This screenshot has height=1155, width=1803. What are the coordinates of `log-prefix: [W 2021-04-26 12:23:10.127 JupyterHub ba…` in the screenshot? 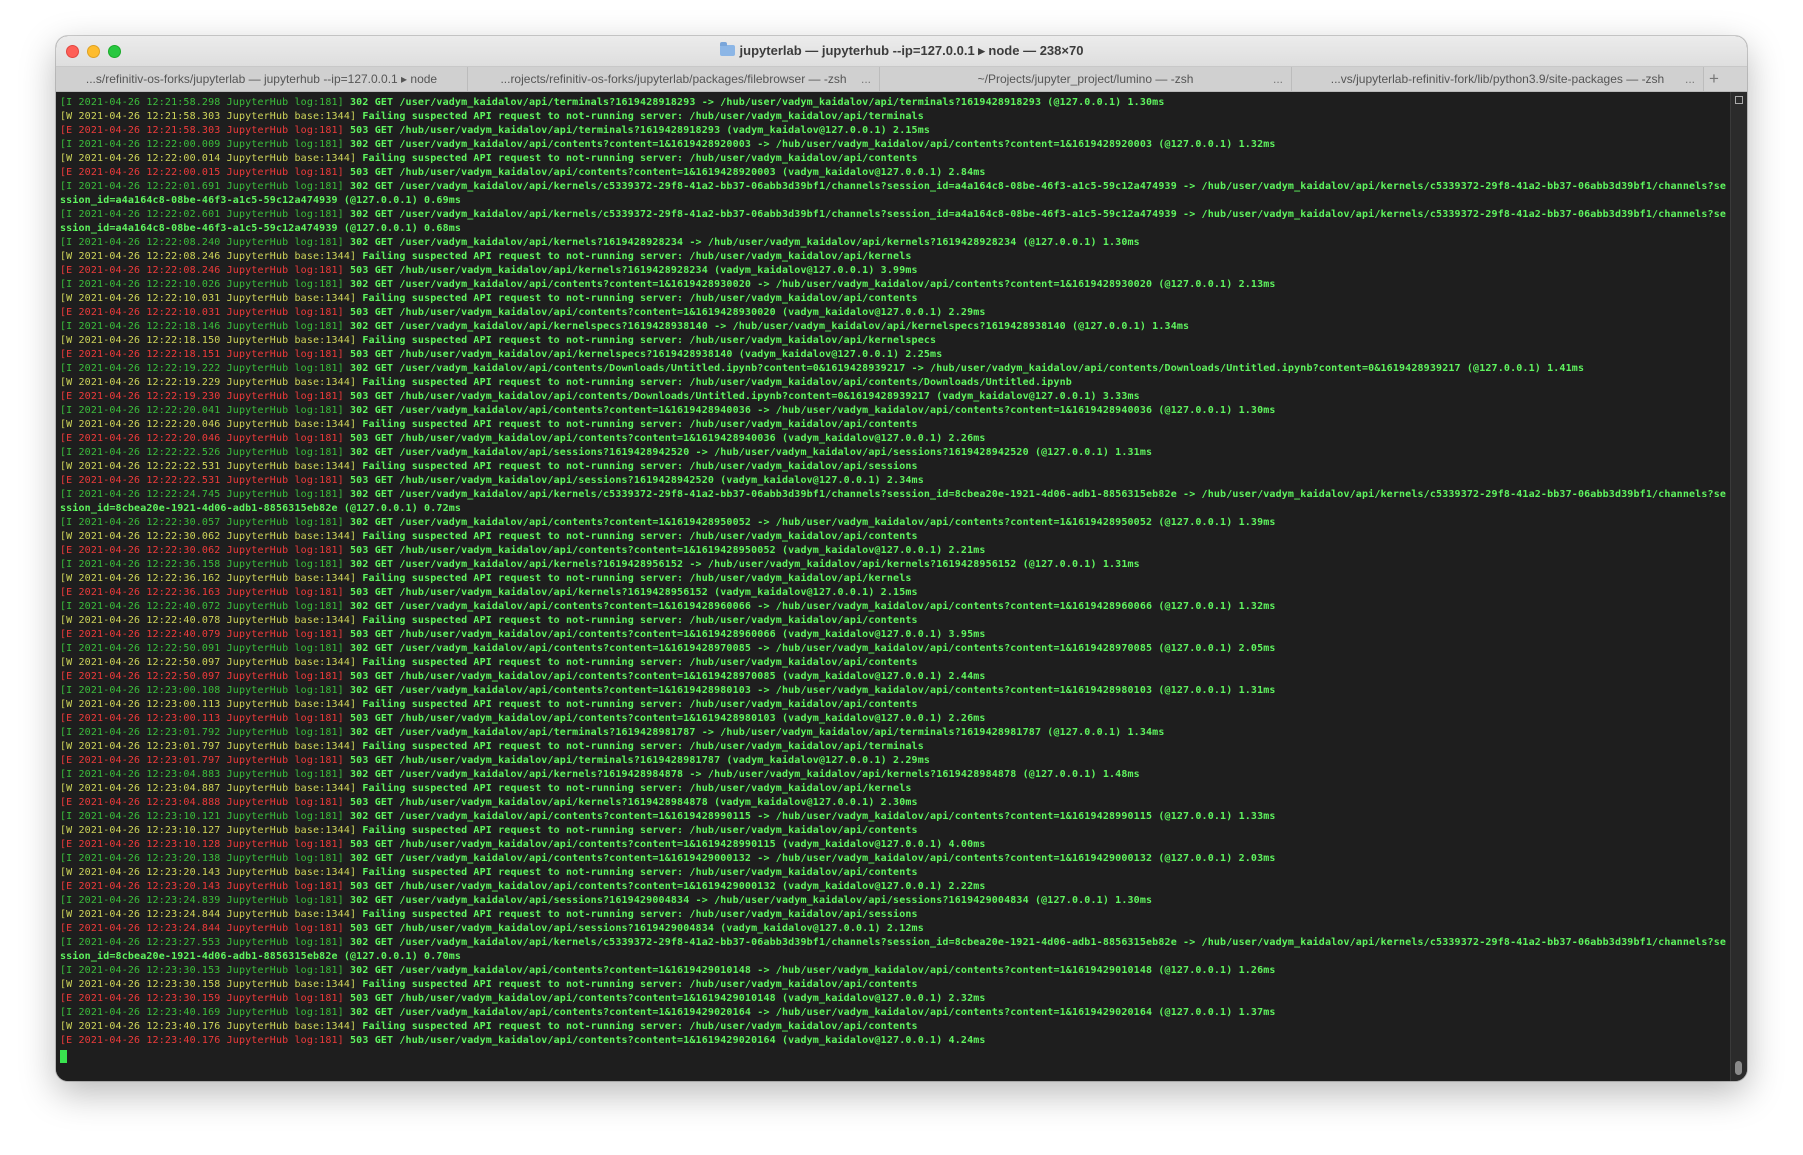 It's located at (208, 830).